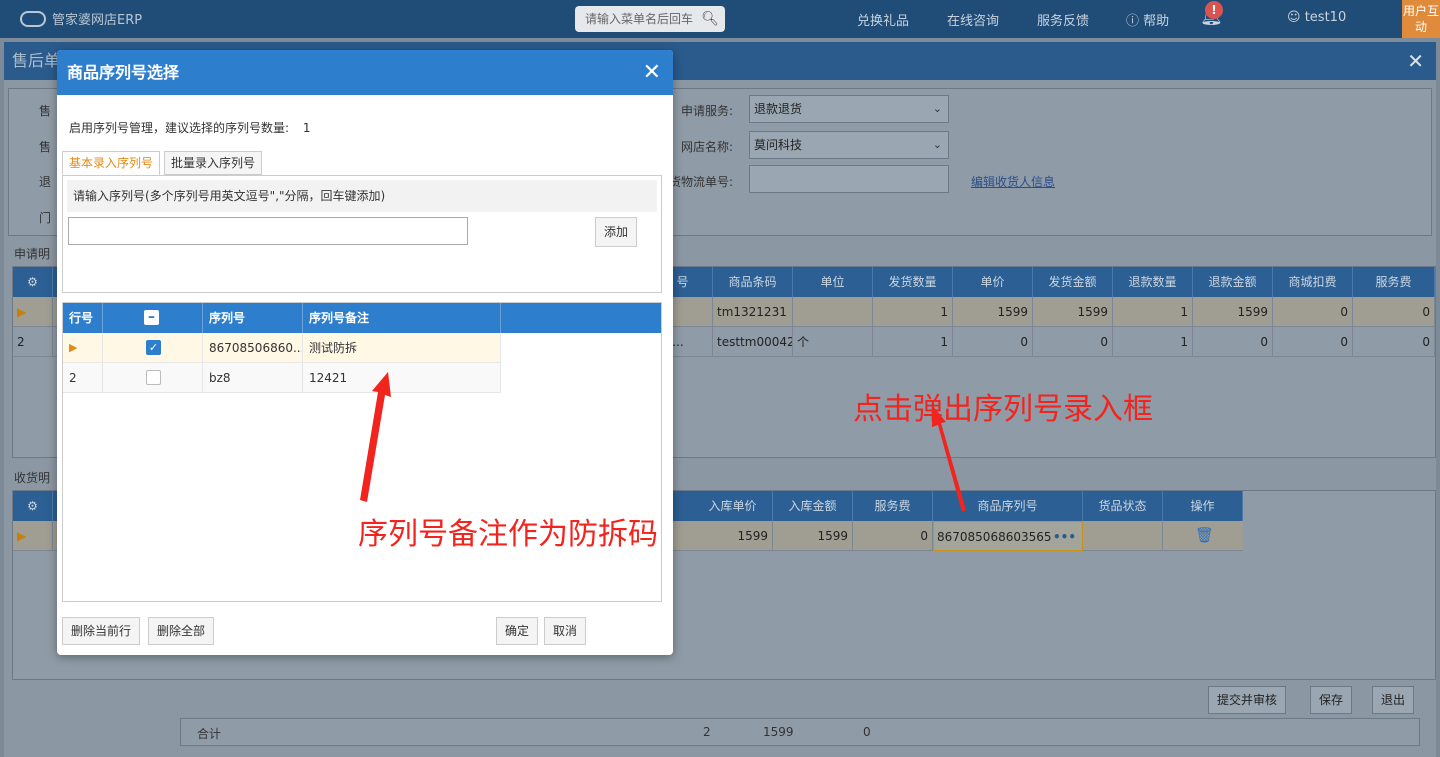  I want to click on nav-exchange-gifts: 兑换礼品, so click(883, 19).